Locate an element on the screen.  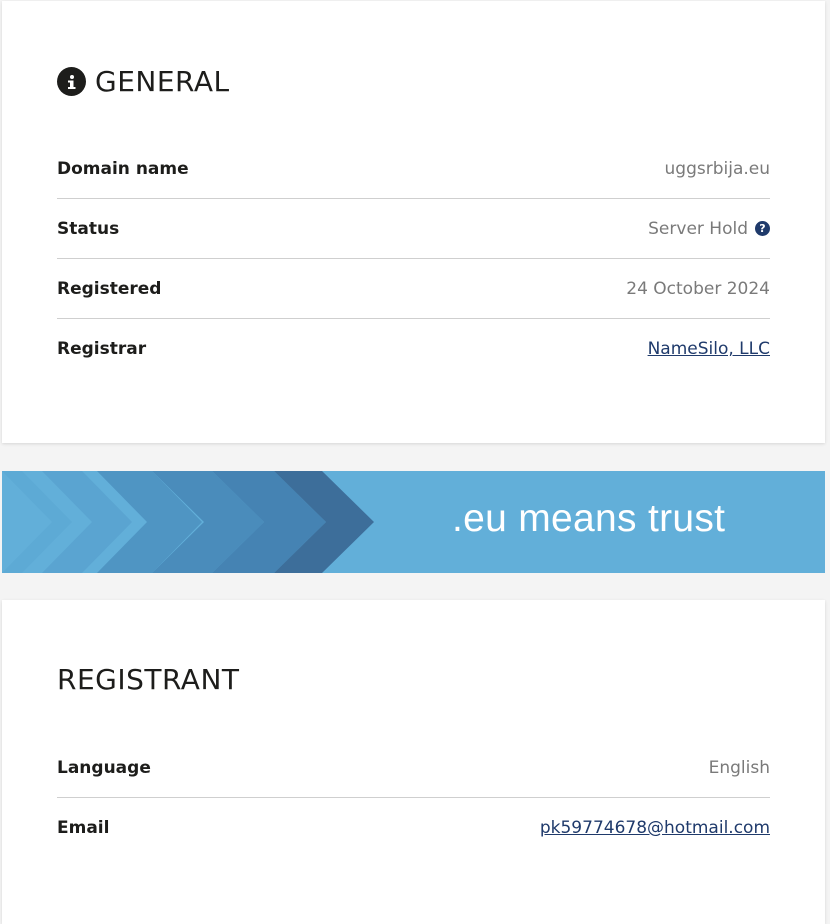
eu-trust-banner: .eu means trust is located at coordinates (413, 522).